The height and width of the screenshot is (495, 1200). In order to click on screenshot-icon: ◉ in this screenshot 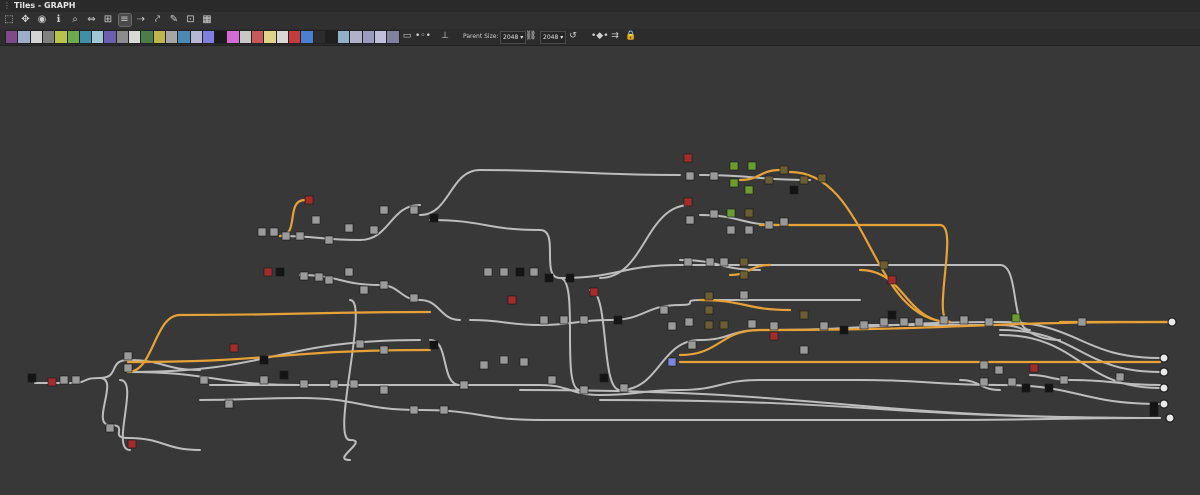, I will do `click(42, 20)`.